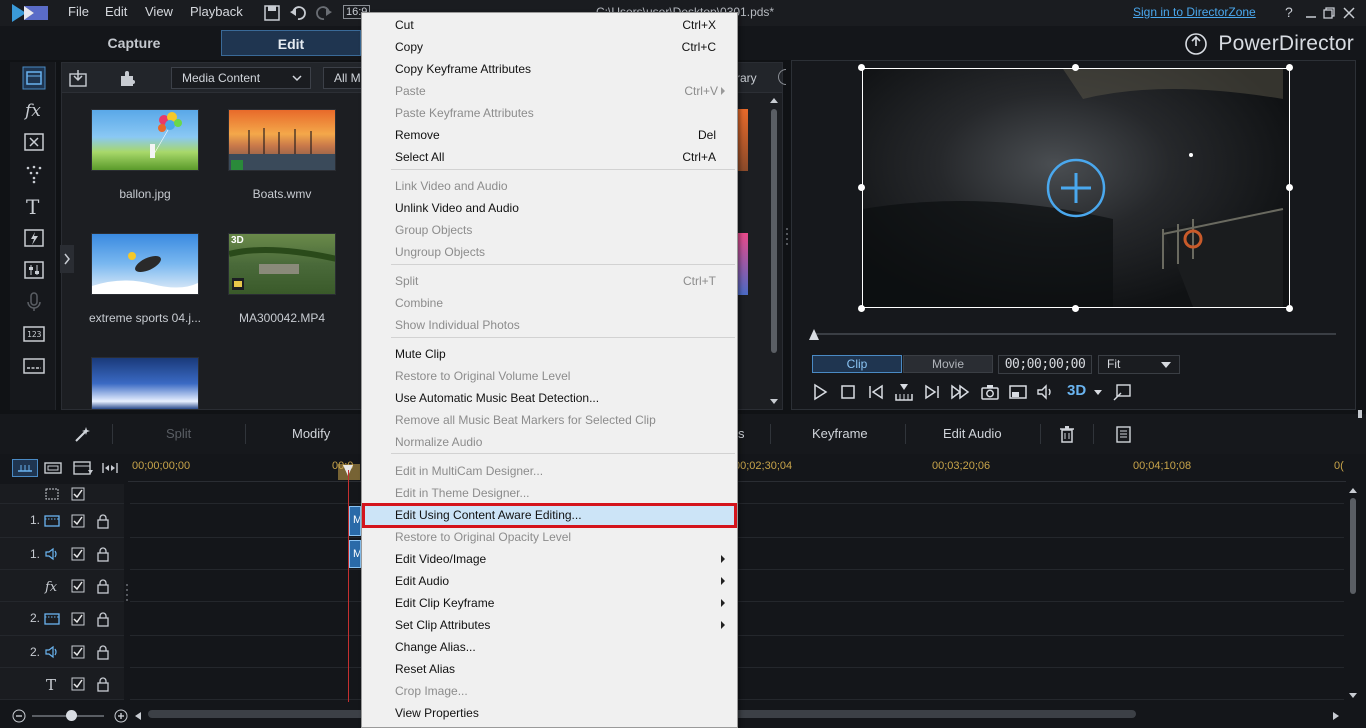  Describe the element at coordinates (145, 383) in the screenshot. I see `media-thumbnail-sky` at that location.